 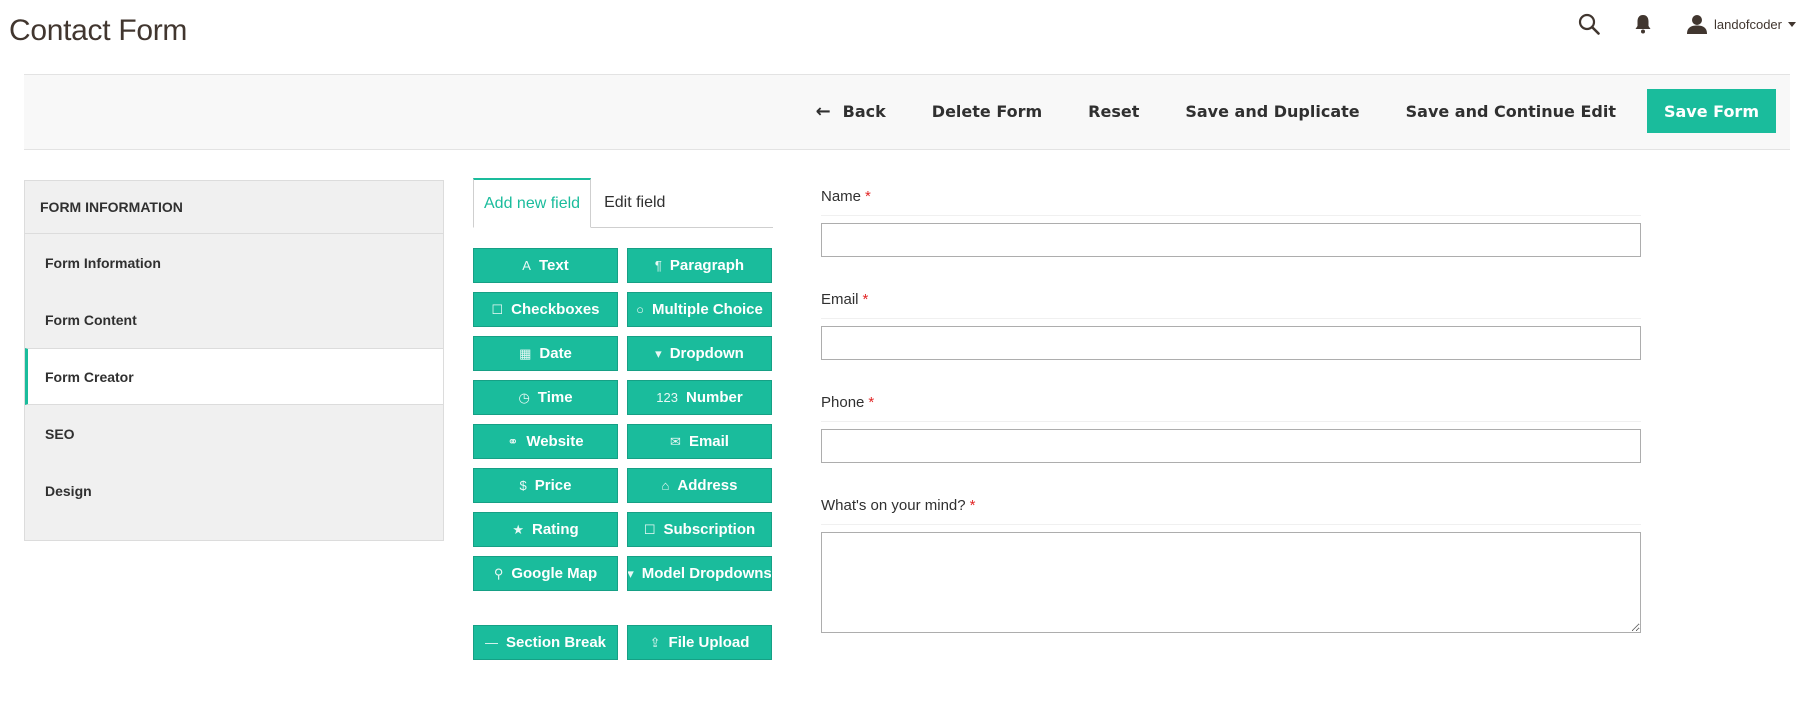 I want to click on field-button-label: Dropdown, so click(x=706, y=353).